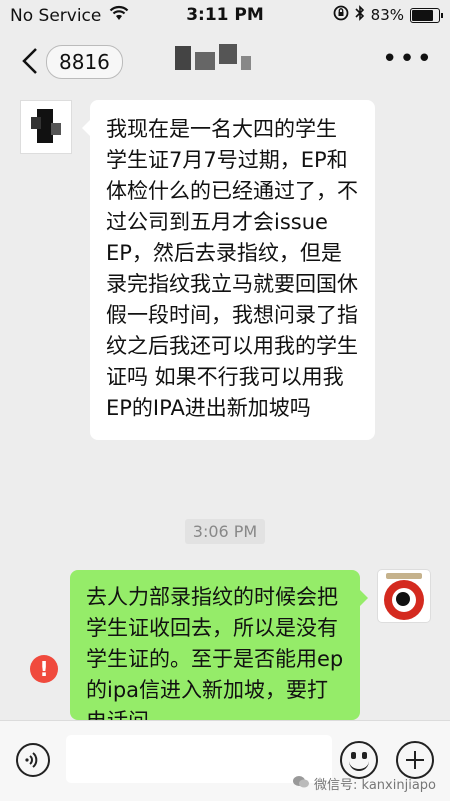 This screenshot has height=801, width=450. What do you see at coordinates (33, 760) in the screenshot?
I see `voice-input-icon` at bounding box center [33, 760].